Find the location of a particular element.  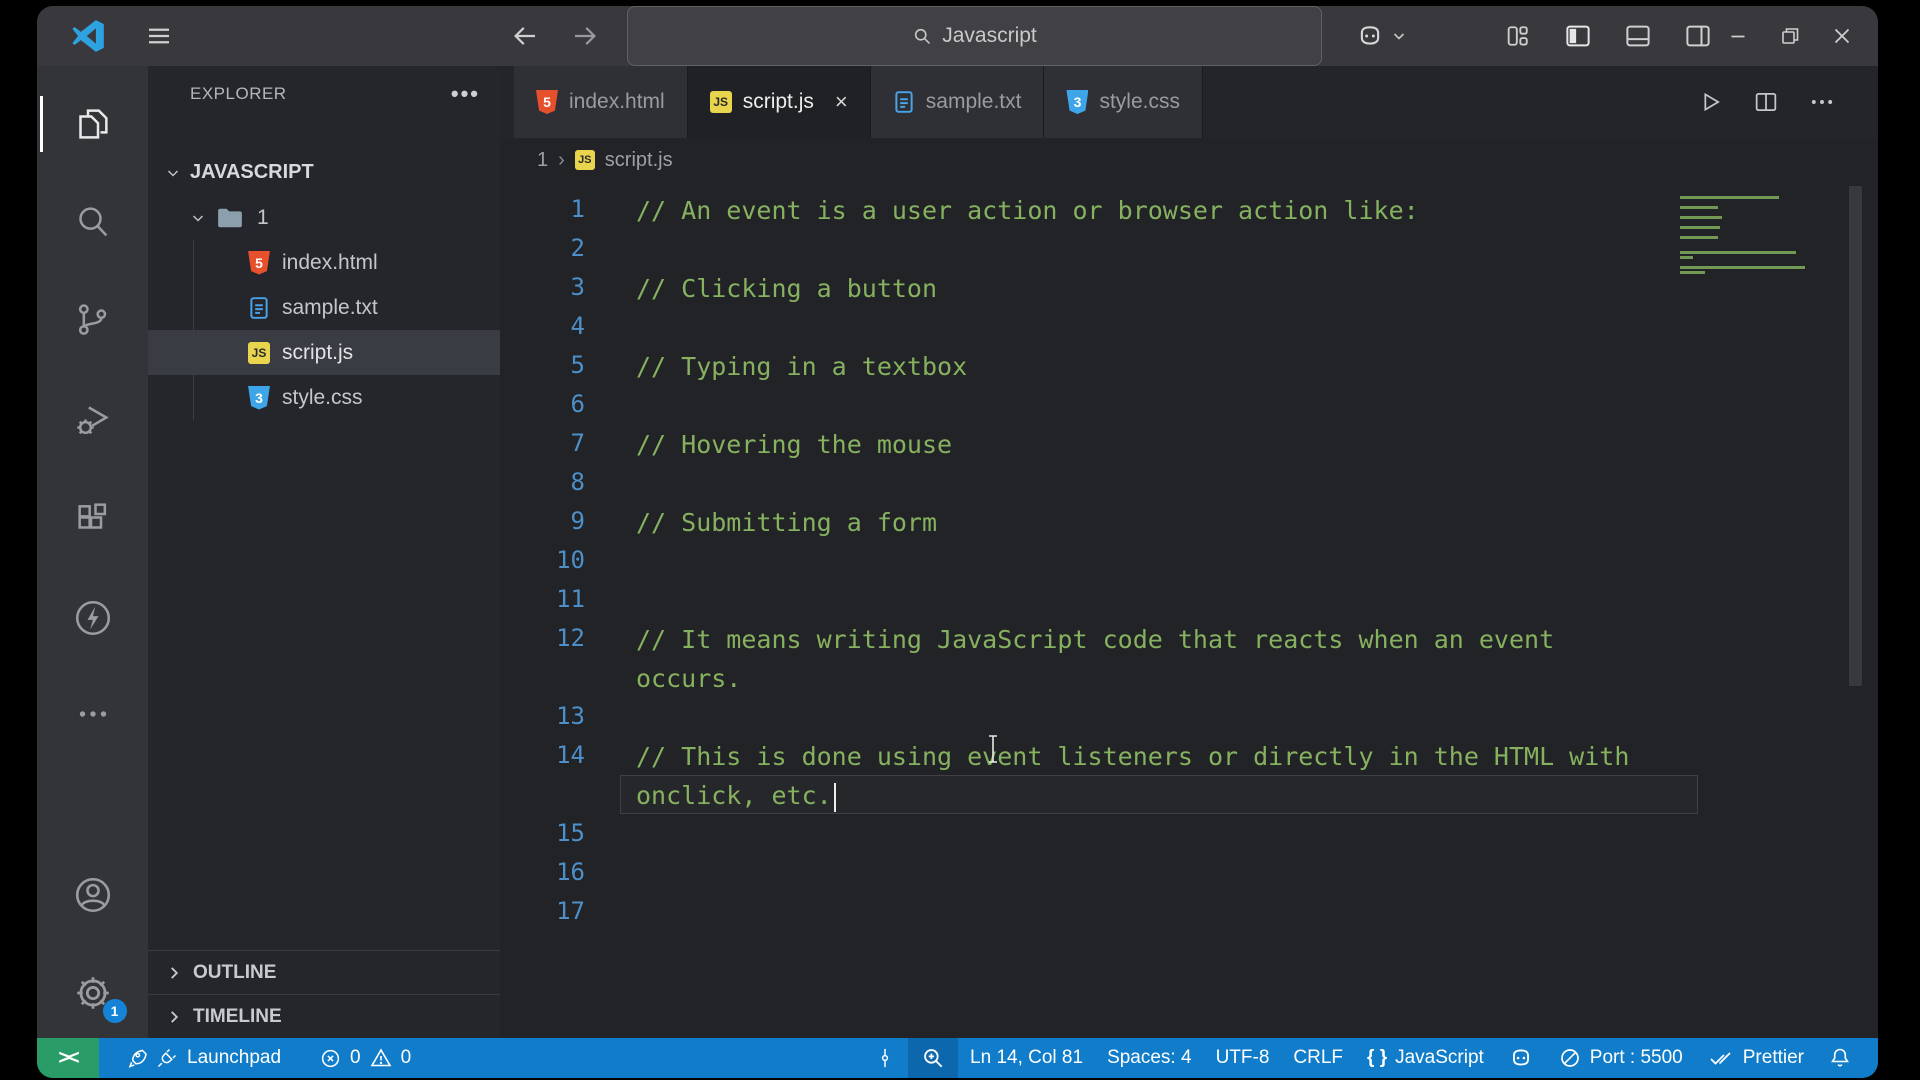

line-number: 8 is located at coordinates (542, 482).